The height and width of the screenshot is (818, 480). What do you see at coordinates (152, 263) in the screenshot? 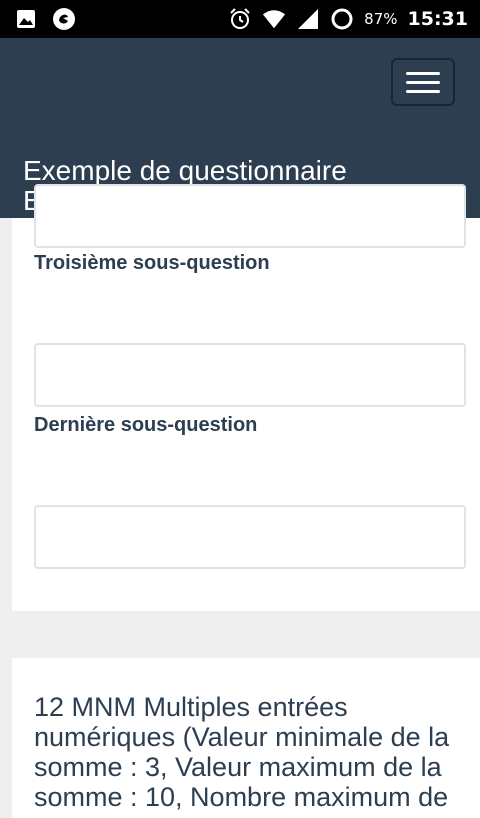
I see `subquestion-label: Troisième sous-question` at bounding box center [152, 263].